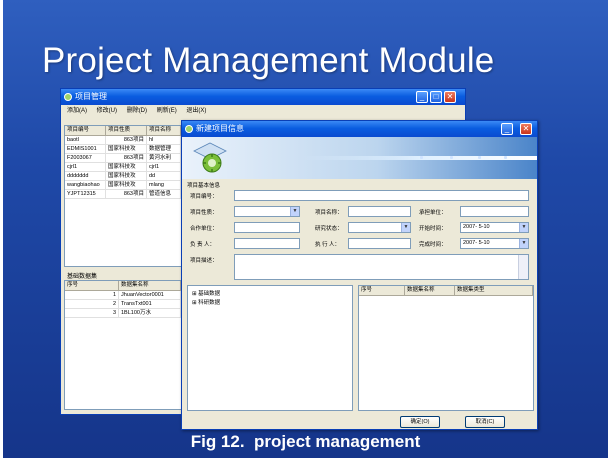 The width and height of the screenshot is (611, 462). I want to click on cancel-button: 取消(C), so click(485, 422).